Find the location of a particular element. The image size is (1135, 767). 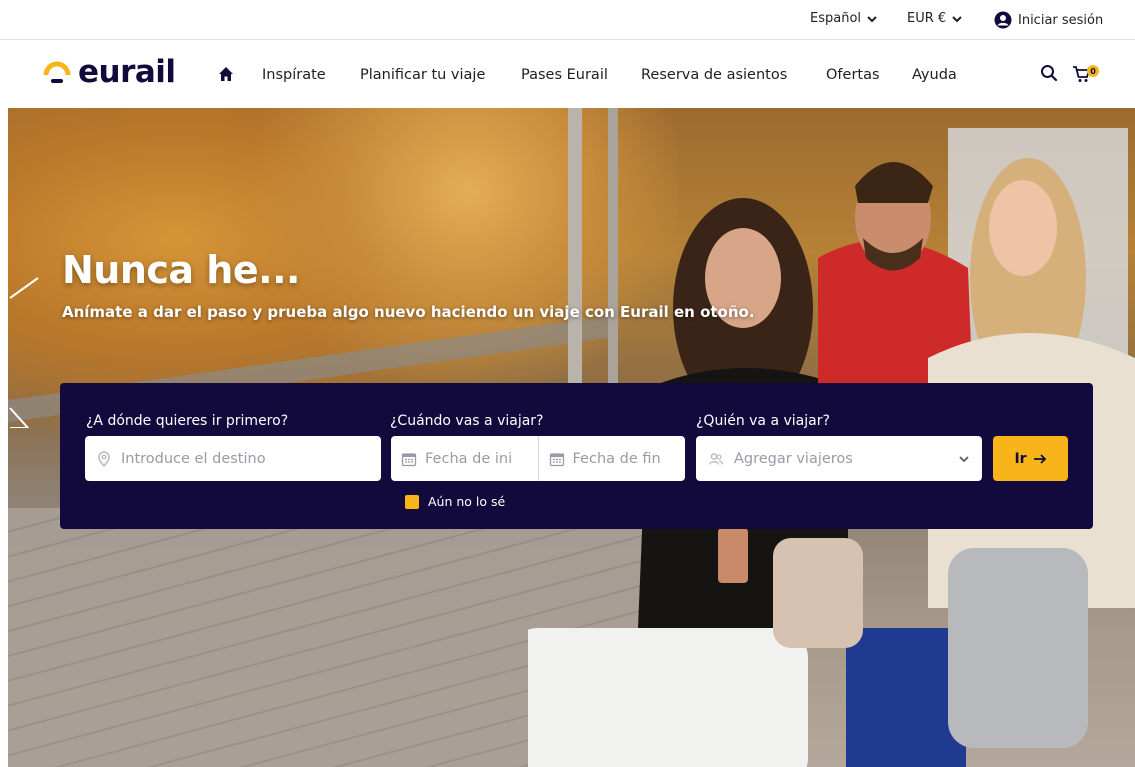

logo-text: eurail is located at coordinates (127, 72).